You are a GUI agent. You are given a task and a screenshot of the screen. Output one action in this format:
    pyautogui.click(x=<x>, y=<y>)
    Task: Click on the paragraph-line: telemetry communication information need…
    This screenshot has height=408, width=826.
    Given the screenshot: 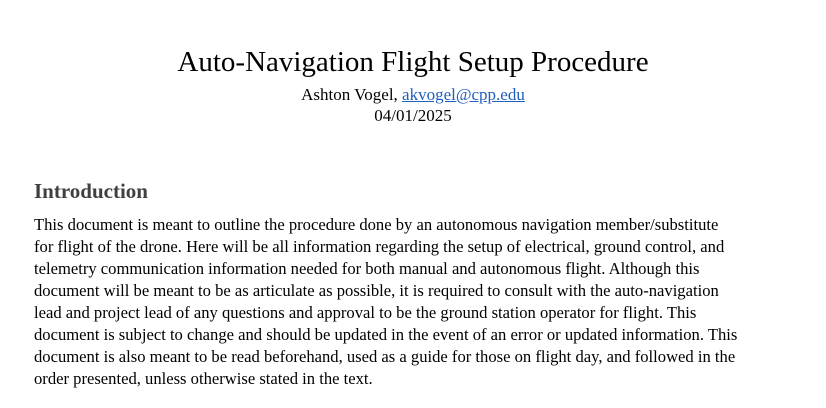 What is the action you would take?
    pyautogui.click(x=367, y=268)
    